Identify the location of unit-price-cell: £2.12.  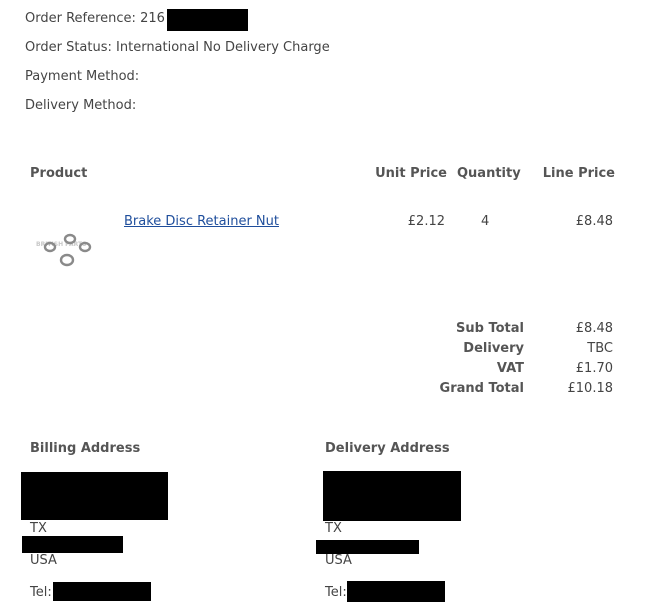
(426, 221).